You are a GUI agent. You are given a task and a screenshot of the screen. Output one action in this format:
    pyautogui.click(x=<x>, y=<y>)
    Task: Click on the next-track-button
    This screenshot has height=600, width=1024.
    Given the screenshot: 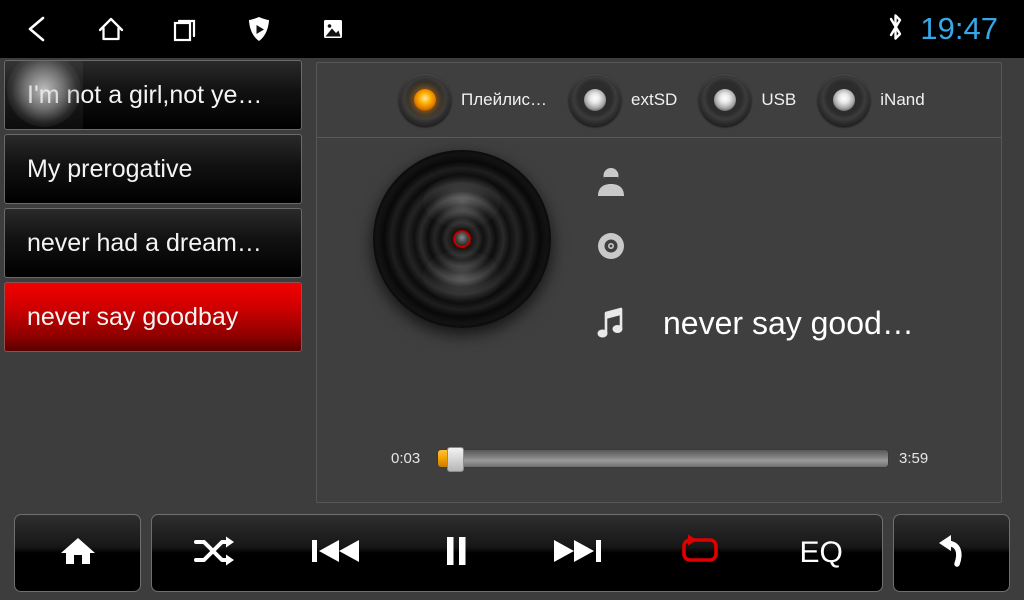 What is the action you would take?
    pyautogui.click(x=578, y=553)
    